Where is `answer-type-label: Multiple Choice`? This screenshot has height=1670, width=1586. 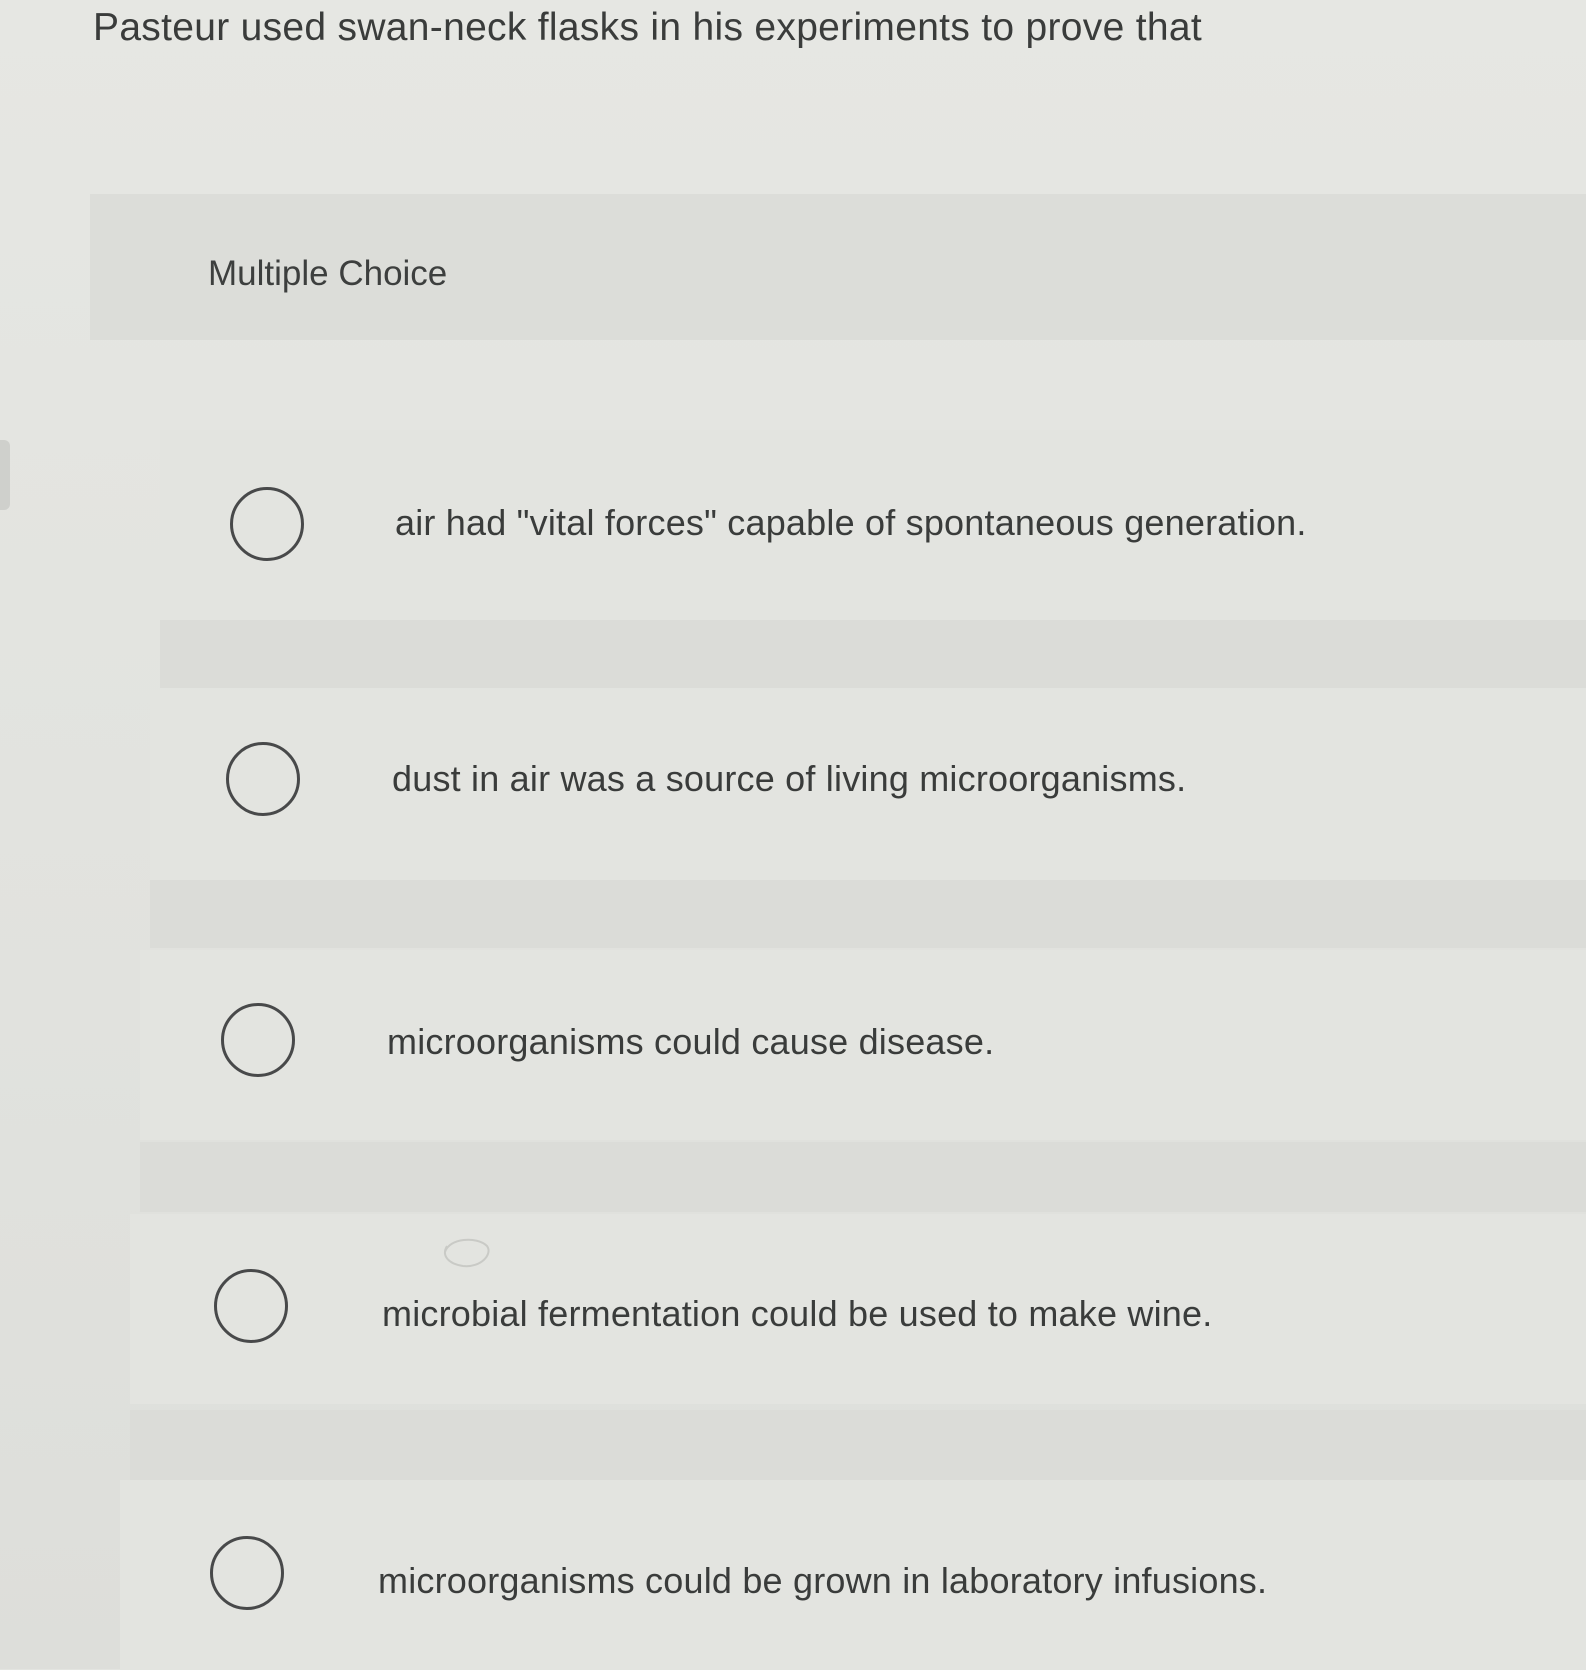 answer-type-label: Multiple Choice is located at coordinates (328, 273).